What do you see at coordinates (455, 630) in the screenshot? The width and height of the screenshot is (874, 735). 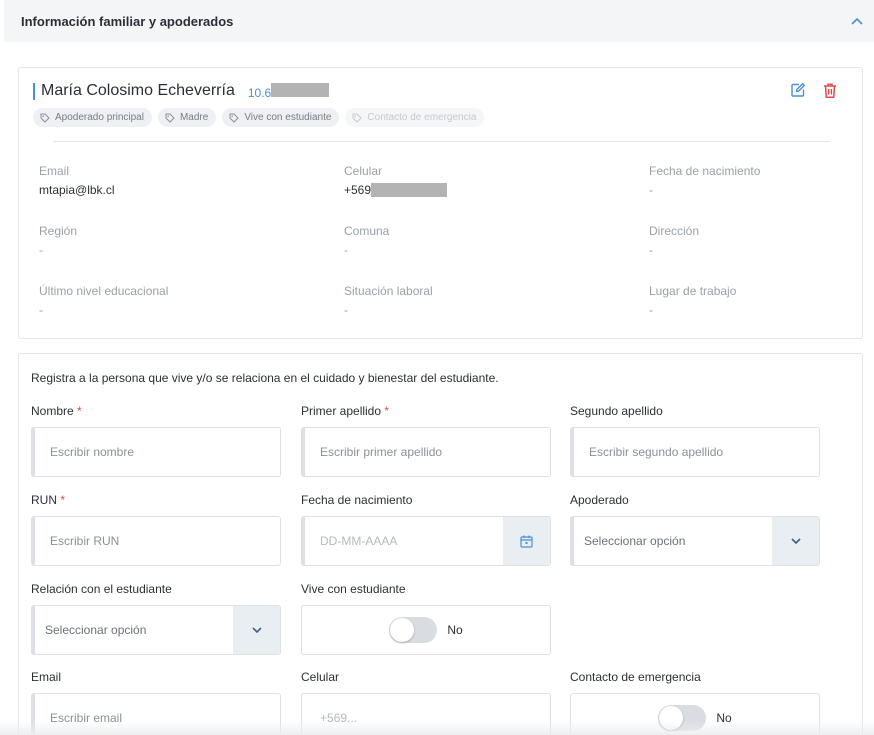 I see `vive-con-toggle-text: No` at bounding box center [455, 630].